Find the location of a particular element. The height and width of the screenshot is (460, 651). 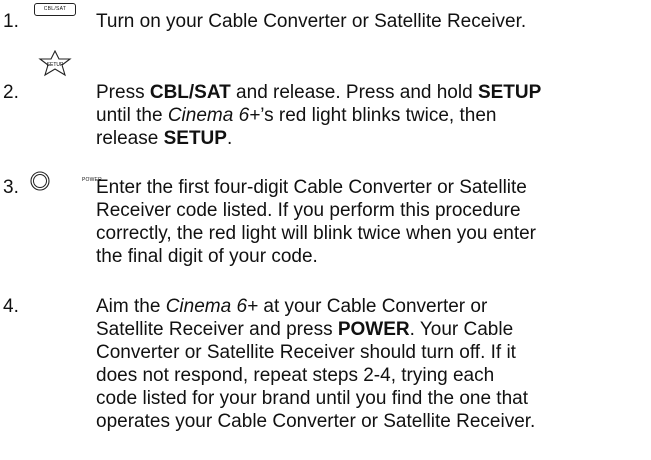

setup-star-button-icon: SETUP is located at coordinates (55, 63).